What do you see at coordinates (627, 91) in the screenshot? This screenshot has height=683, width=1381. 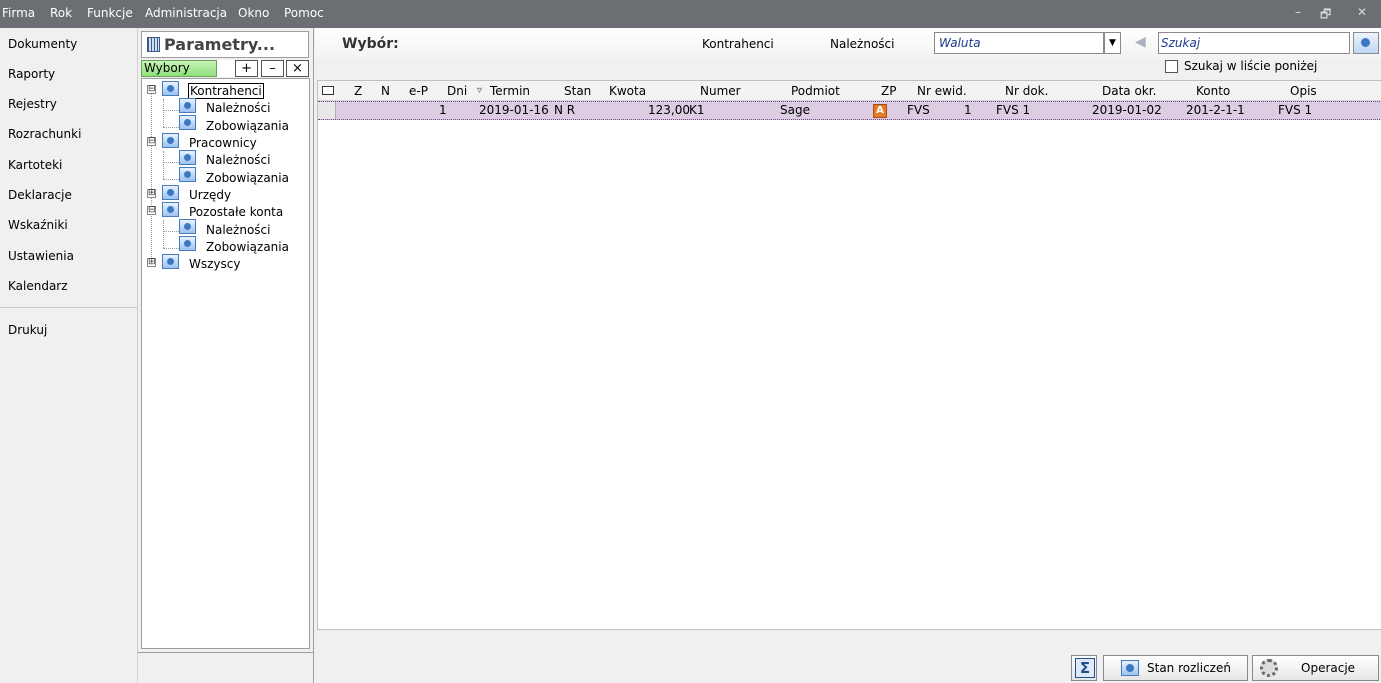 I see `col-kwota: Kwota` at bounding box center [627, 91].